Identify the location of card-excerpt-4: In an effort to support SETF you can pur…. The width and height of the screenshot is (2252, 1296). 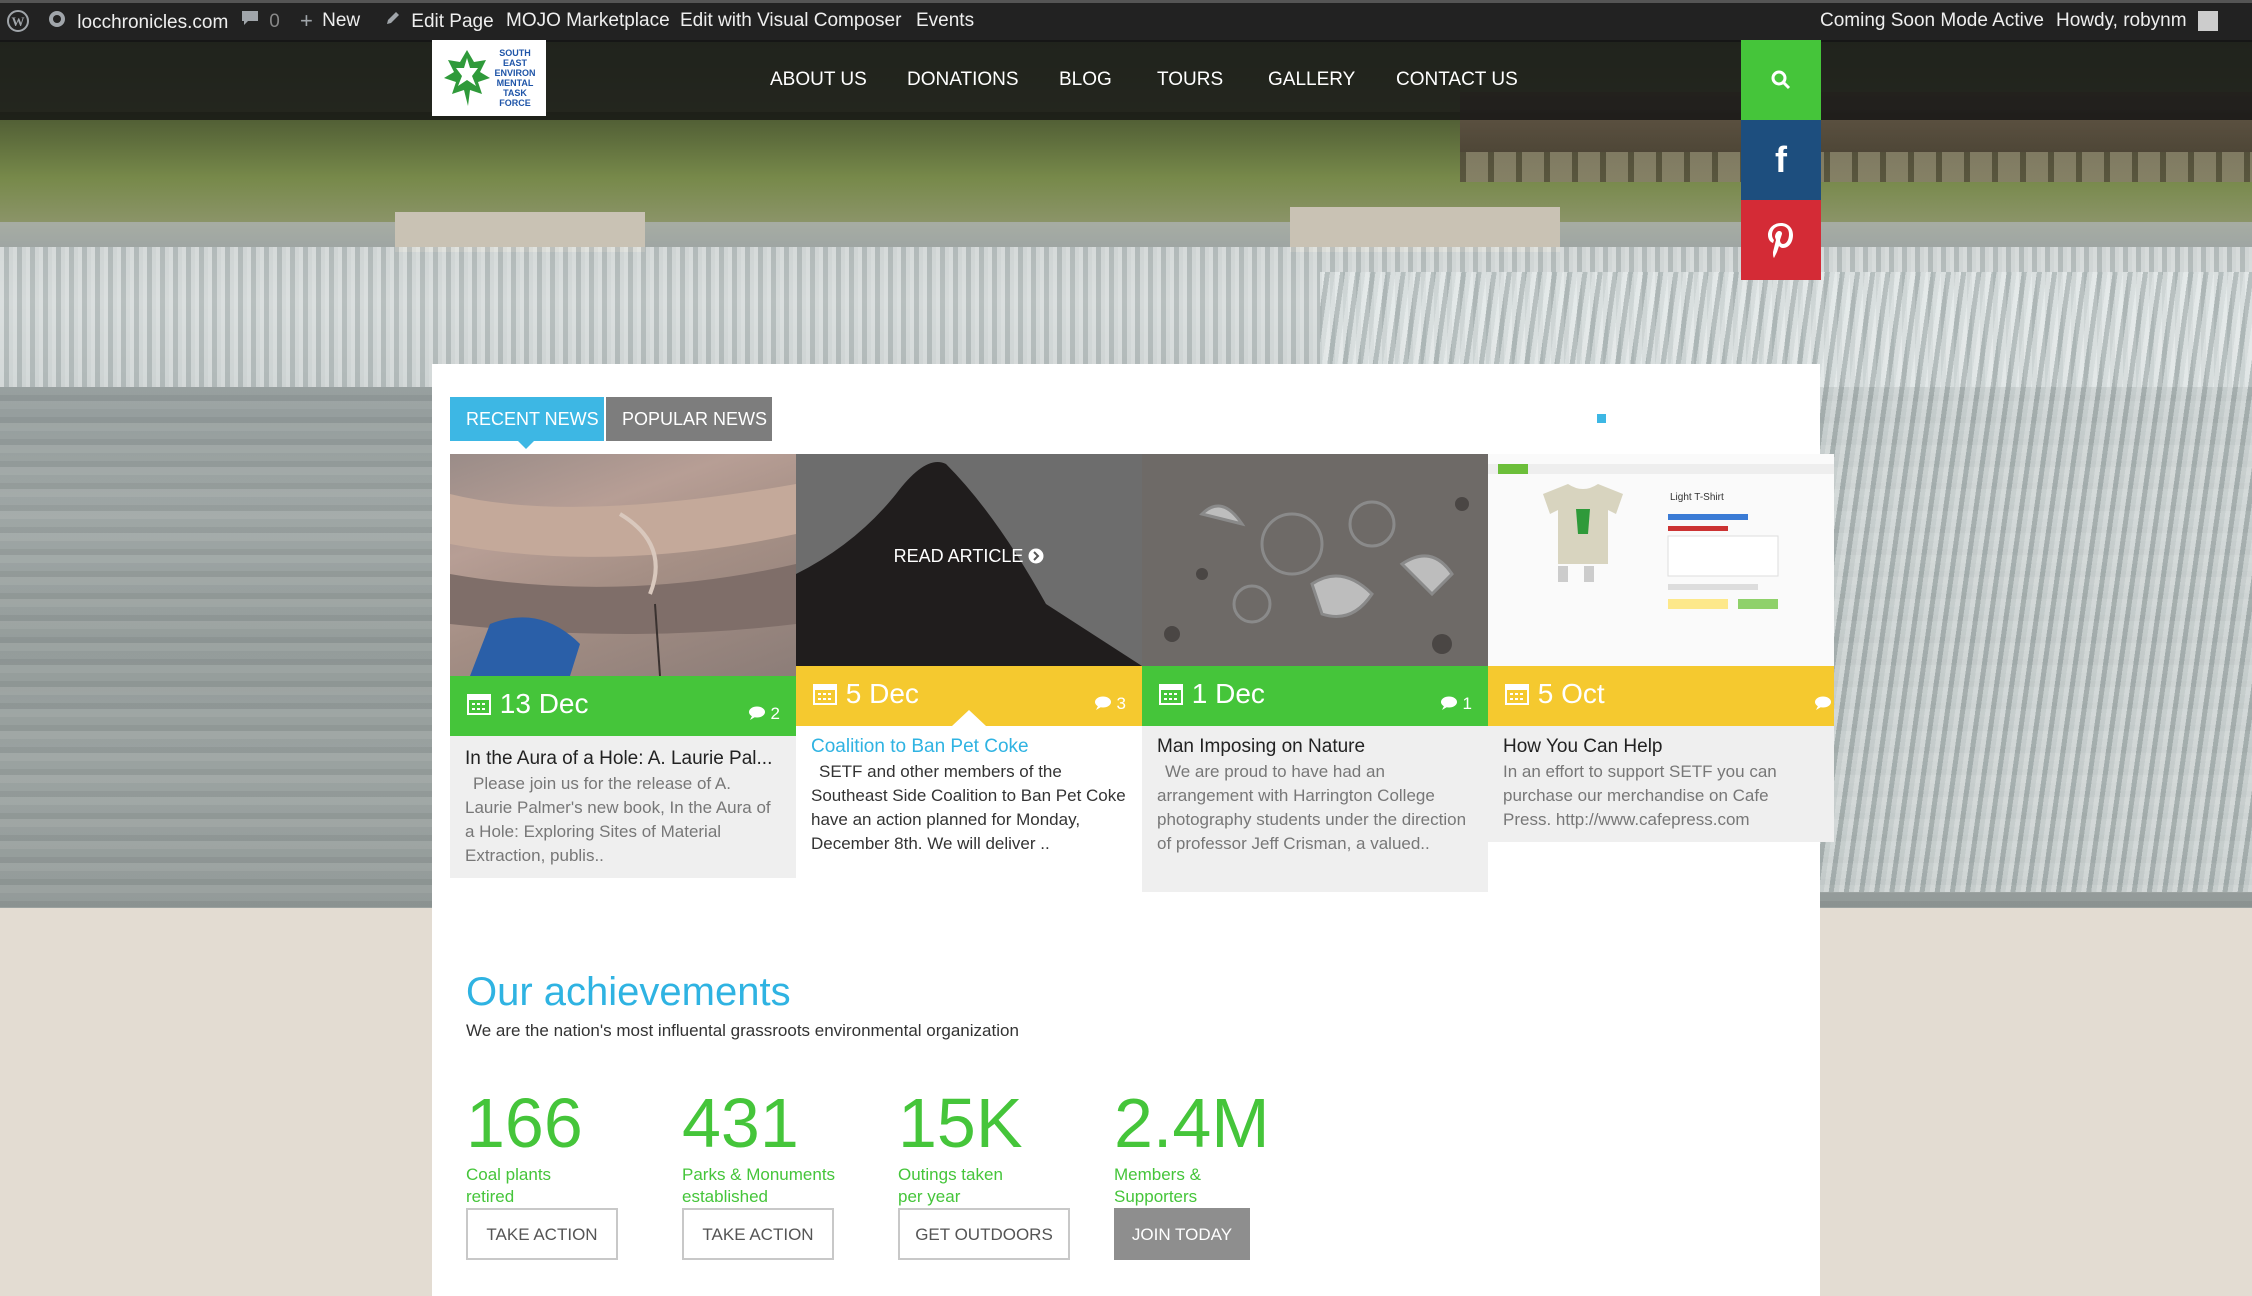
(1640, 795).